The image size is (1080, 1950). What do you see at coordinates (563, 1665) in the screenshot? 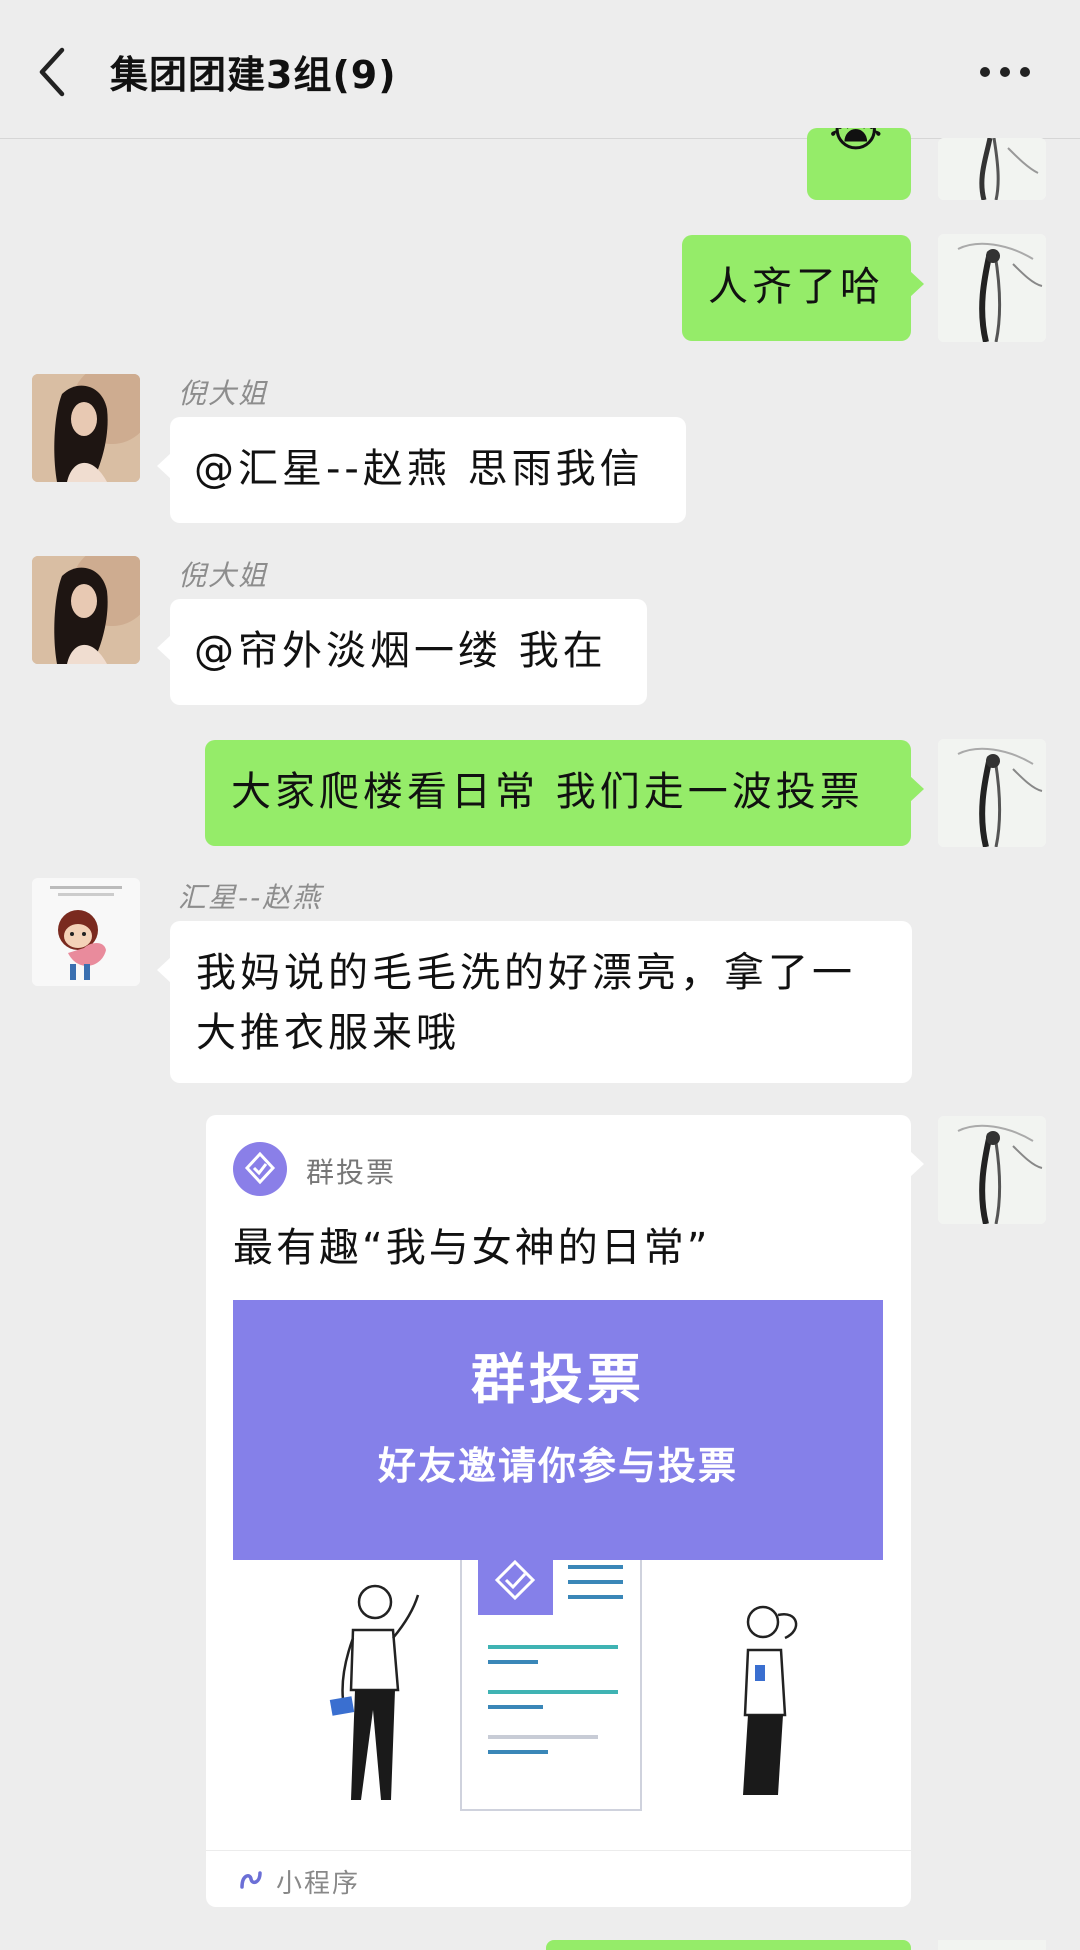
I see `vote-illustration-svg` at bounding box center [563, 1665].